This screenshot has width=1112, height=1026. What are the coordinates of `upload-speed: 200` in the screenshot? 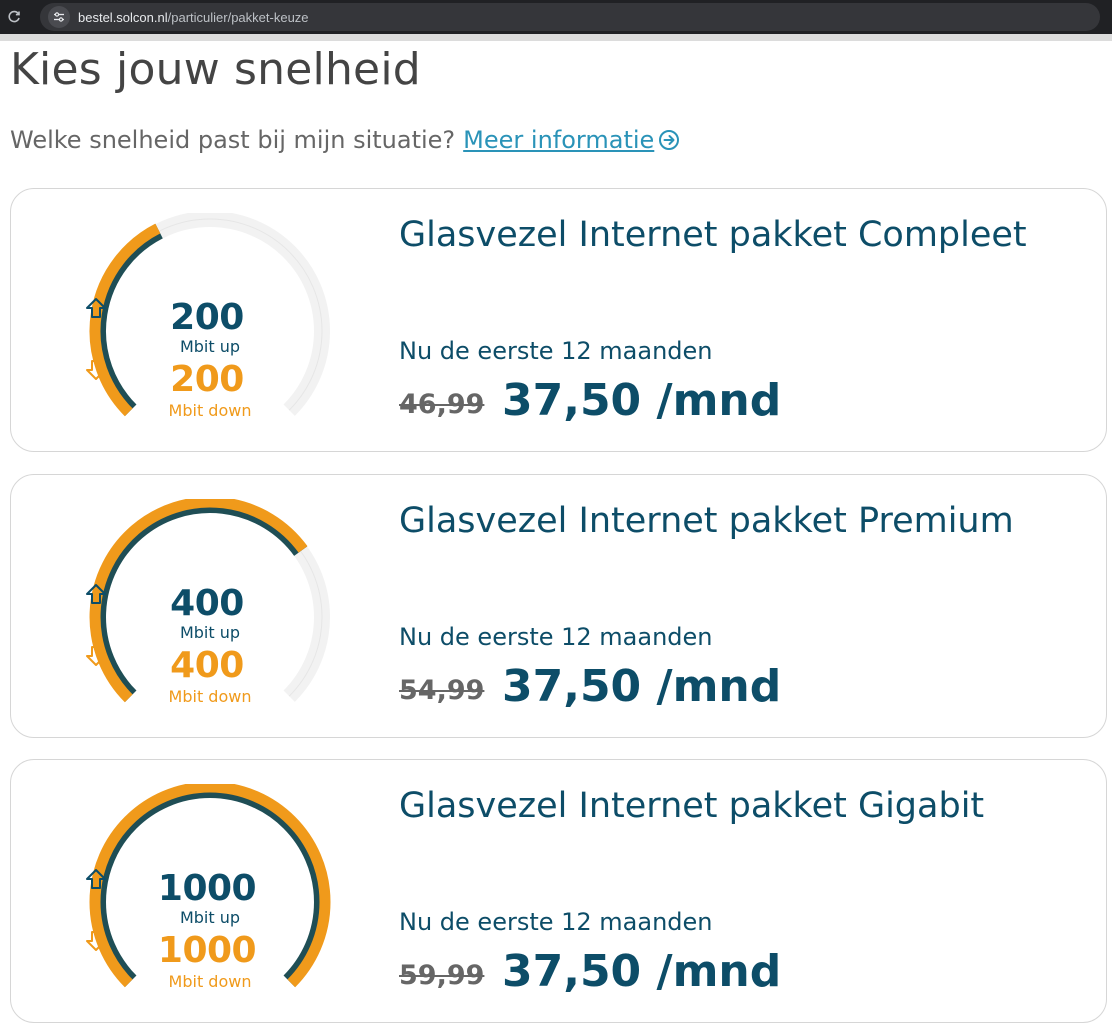 It's located at (210, 317).